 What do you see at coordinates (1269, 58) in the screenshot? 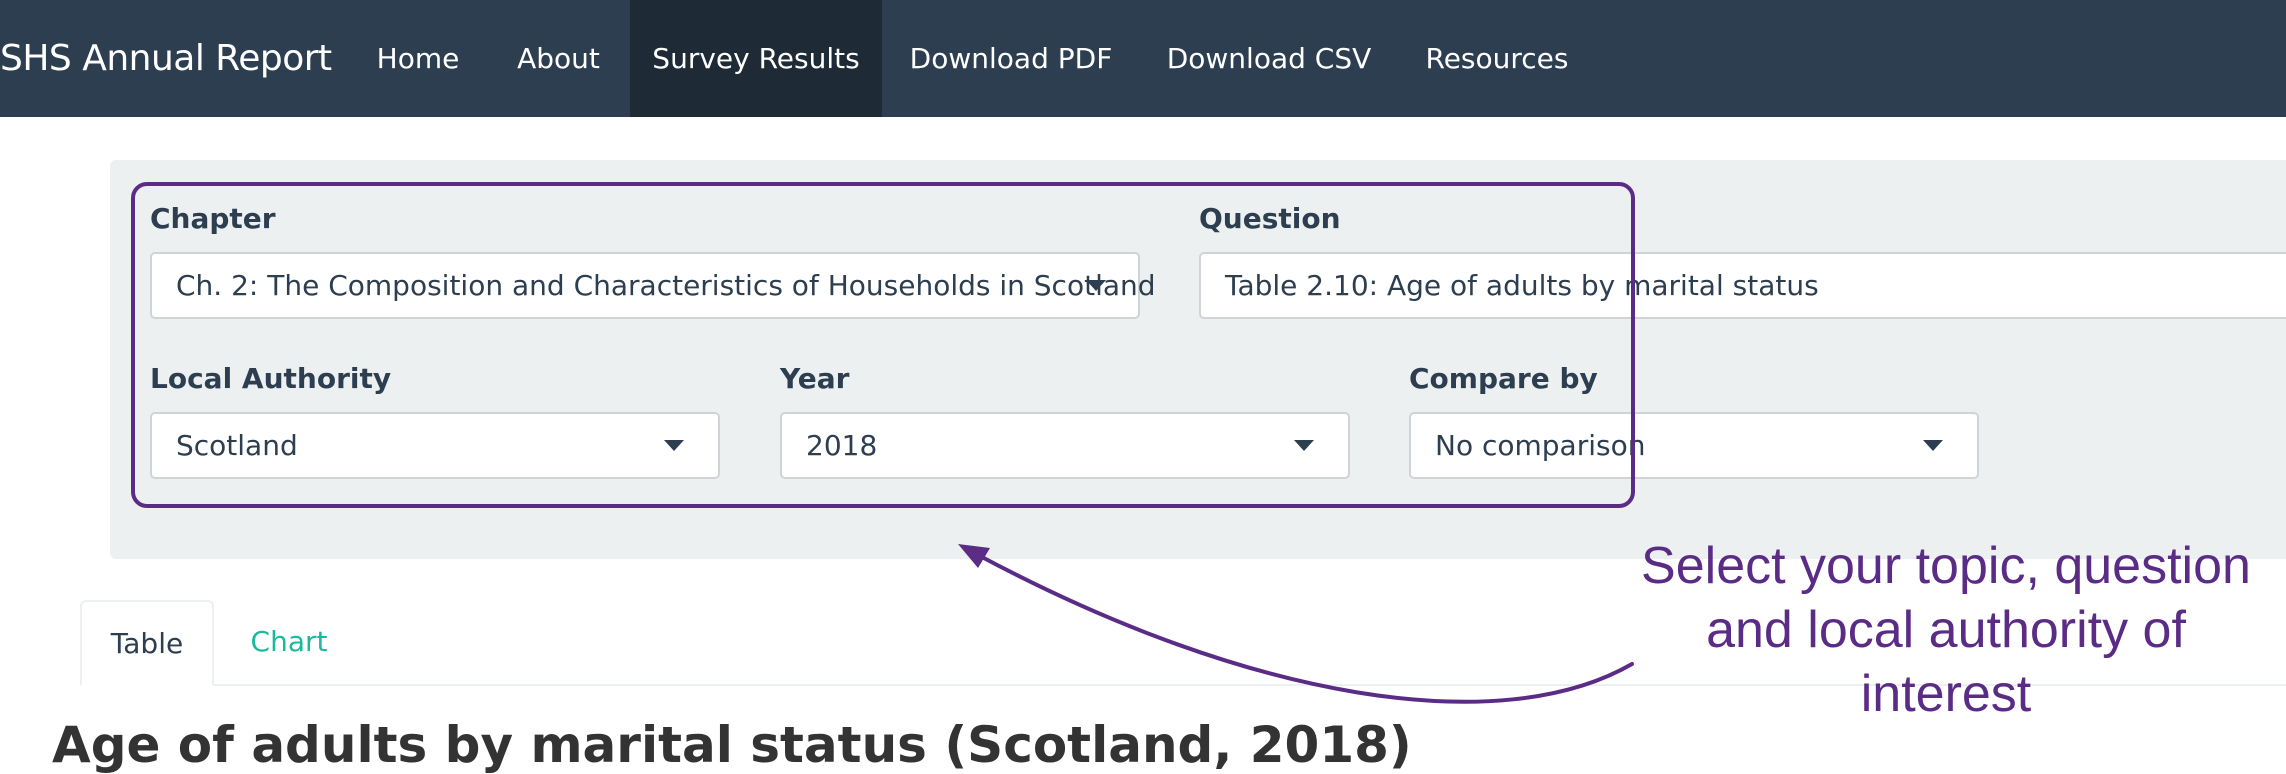
I see `nav-download-csv: Download CSV` at bounding box center [1269, 58].